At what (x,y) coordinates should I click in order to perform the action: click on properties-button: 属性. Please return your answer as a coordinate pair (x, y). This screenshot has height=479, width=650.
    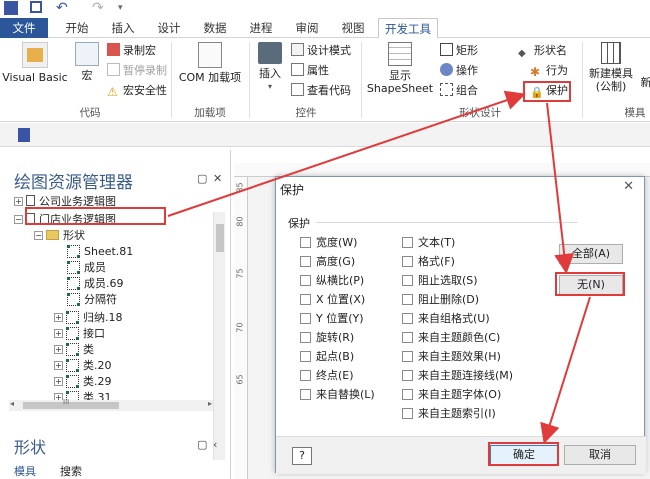
    Looking at the image, I should click on (310, 71).